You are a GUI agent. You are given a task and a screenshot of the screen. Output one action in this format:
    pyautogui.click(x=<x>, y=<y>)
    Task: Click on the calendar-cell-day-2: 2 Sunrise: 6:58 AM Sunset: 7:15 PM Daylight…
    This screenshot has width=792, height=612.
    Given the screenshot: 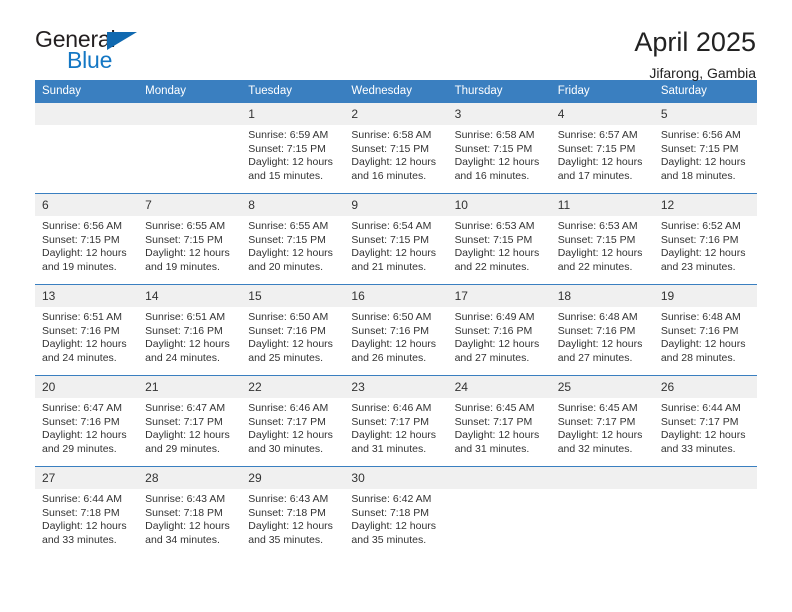 What is the action you would take?
    pyautogui.click(x=396, y=148)
    